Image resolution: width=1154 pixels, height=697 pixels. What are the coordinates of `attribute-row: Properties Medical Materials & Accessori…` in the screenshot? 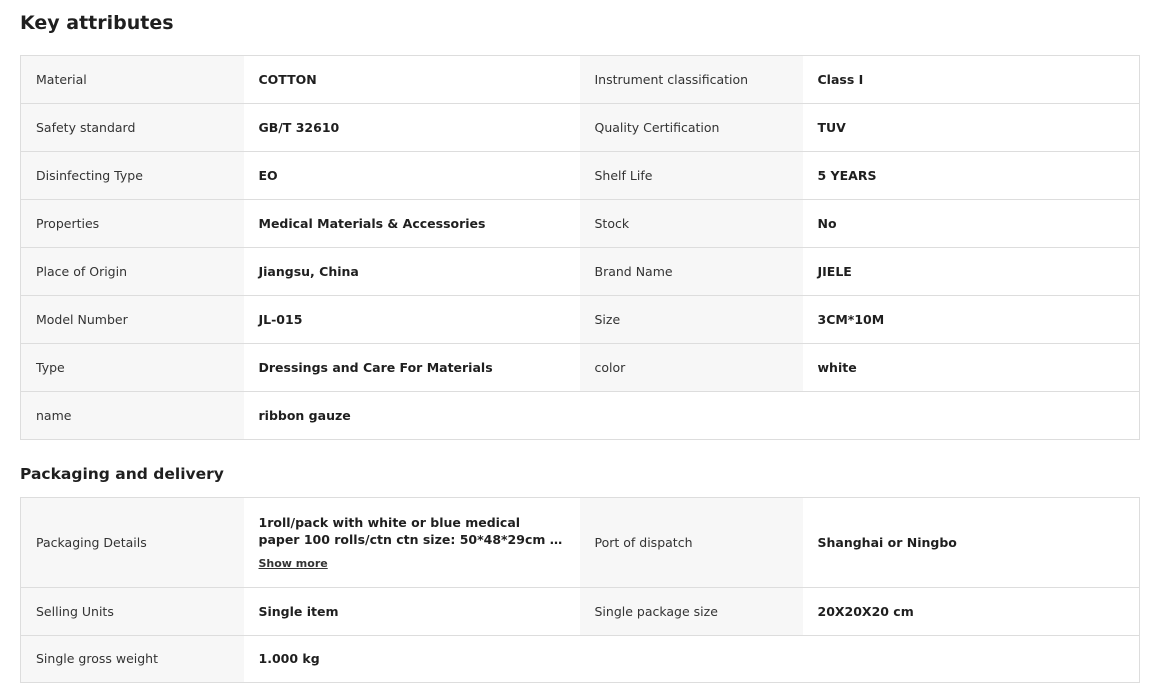 It's located at (580, 223).